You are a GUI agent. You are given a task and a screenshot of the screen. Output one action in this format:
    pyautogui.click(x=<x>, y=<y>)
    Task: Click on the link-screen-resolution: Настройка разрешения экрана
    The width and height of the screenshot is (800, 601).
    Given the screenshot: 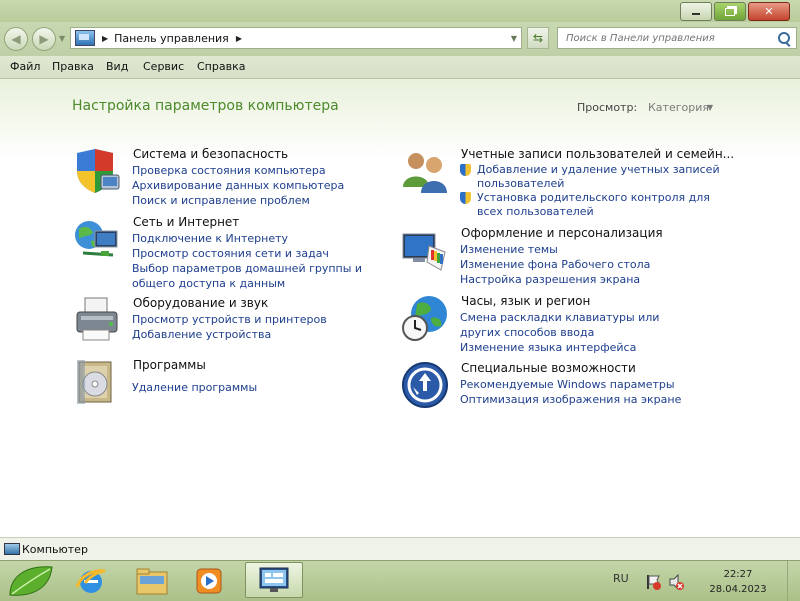 What is the action you would take?
    pyautogui.click(x=555, y=279)
    